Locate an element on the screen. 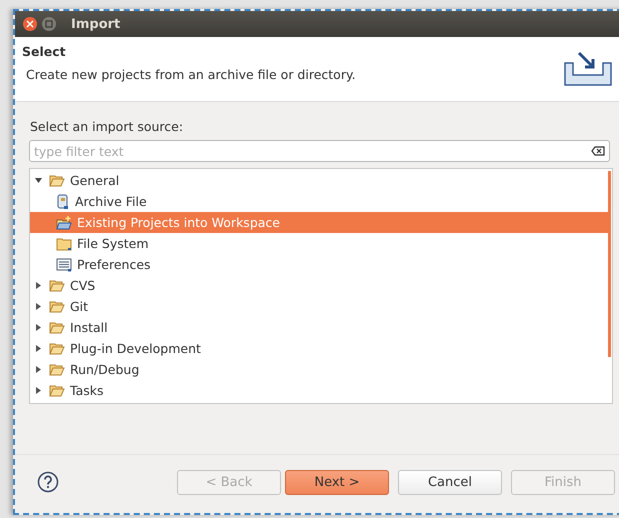  collapse-icon is located at coordinates (38, 180).